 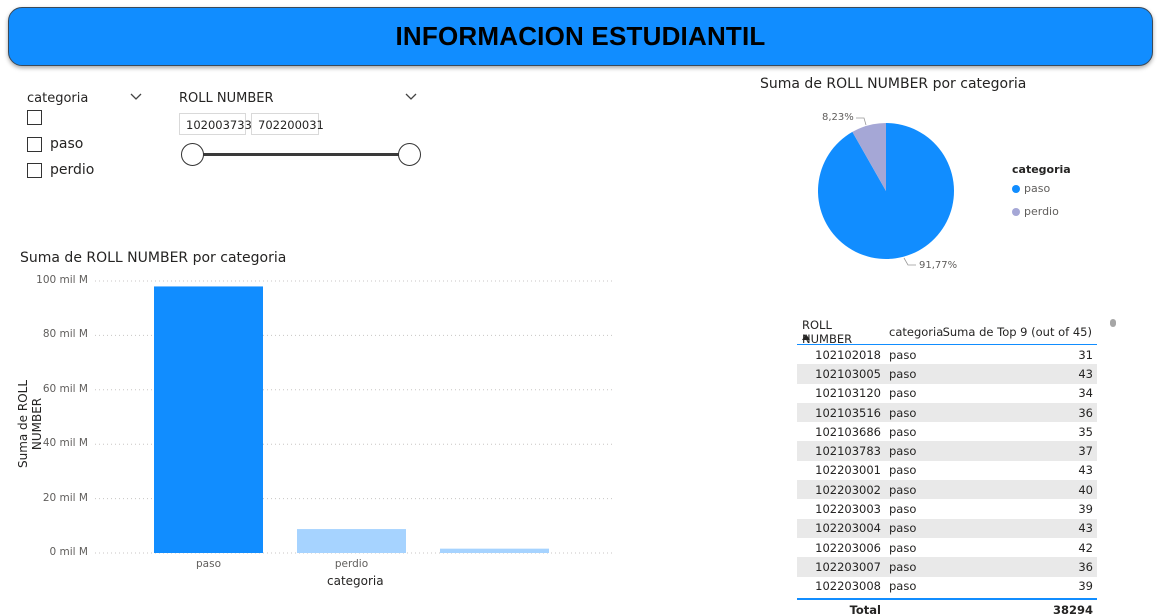 What do you see at coordinates (58, 98) in the screenshot?
I see `categoria-slicer-title: categoria` at bounding box center [58, 98].